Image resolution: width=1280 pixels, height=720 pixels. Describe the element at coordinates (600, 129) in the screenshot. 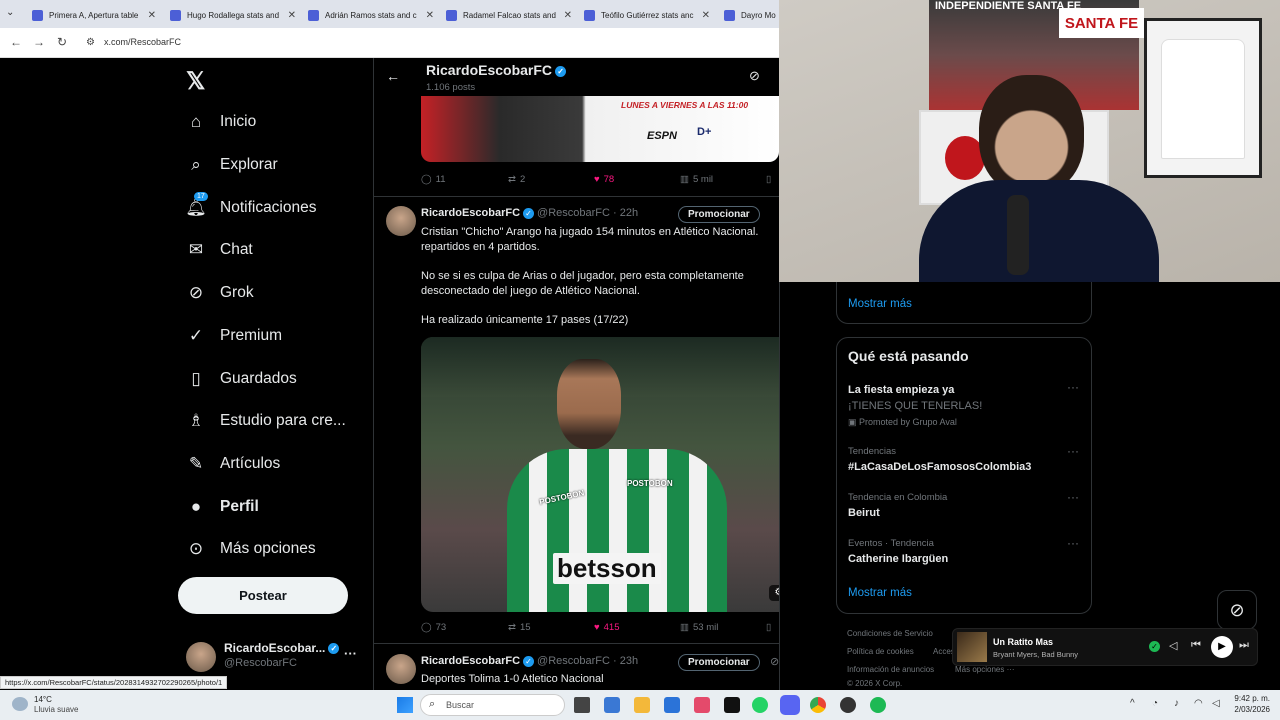

I see `prev-post-media: LUNES A VIERNES A LAS 11:00 ESPN D+` at that location.